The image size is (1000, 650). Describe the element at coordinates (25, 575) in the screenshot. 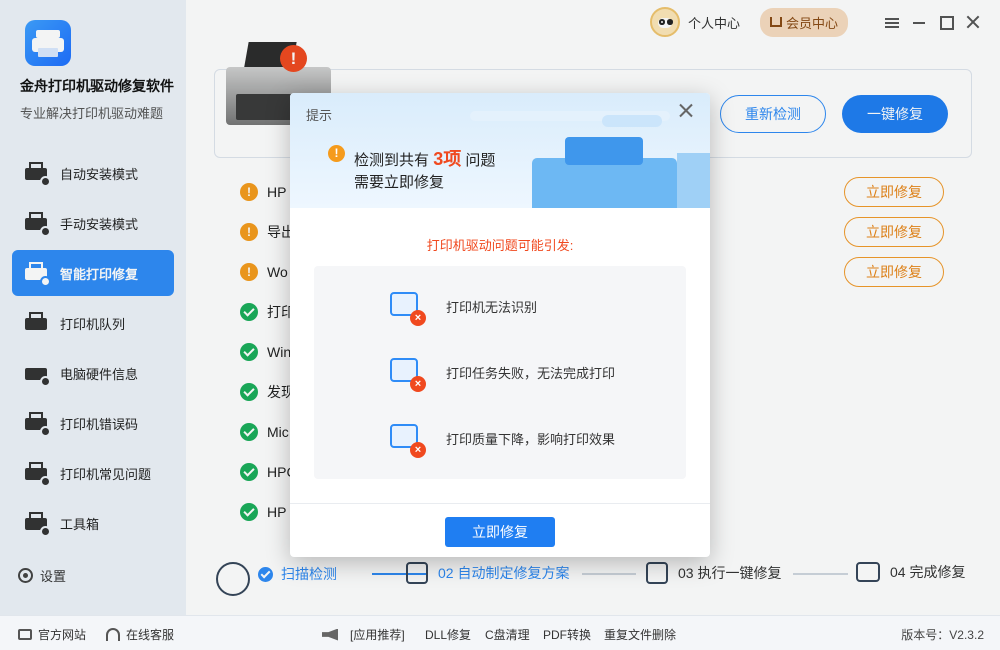

I see `gear-icon` at that location.